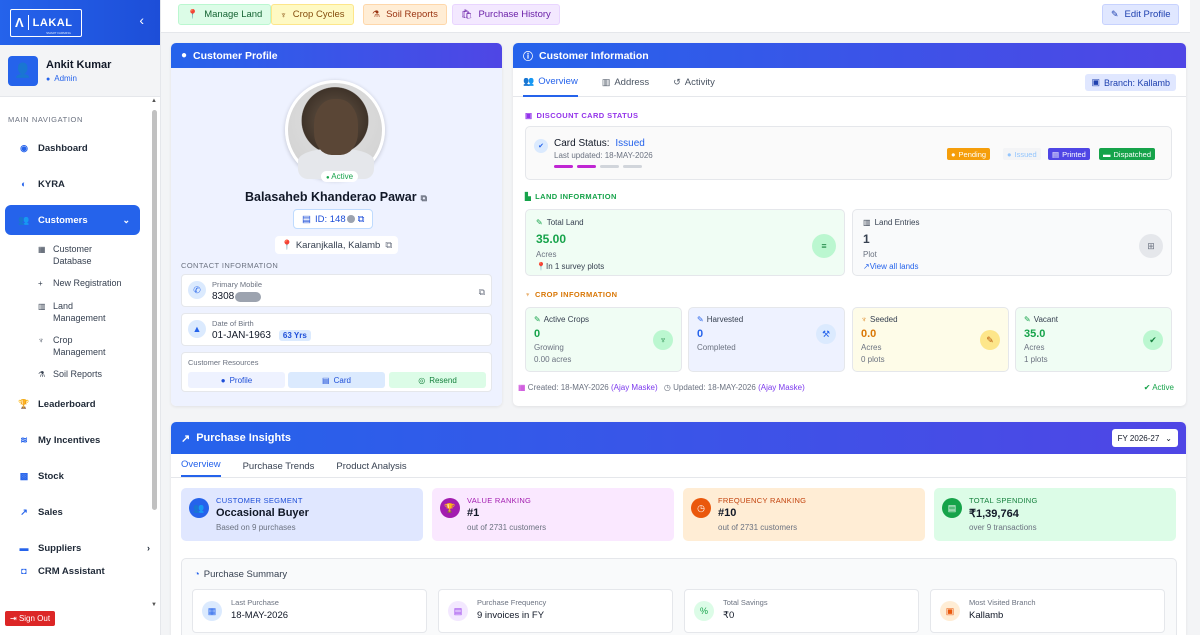  I want to click on purchase-history-button: 🛍 Purchase History, so click(506, 14).